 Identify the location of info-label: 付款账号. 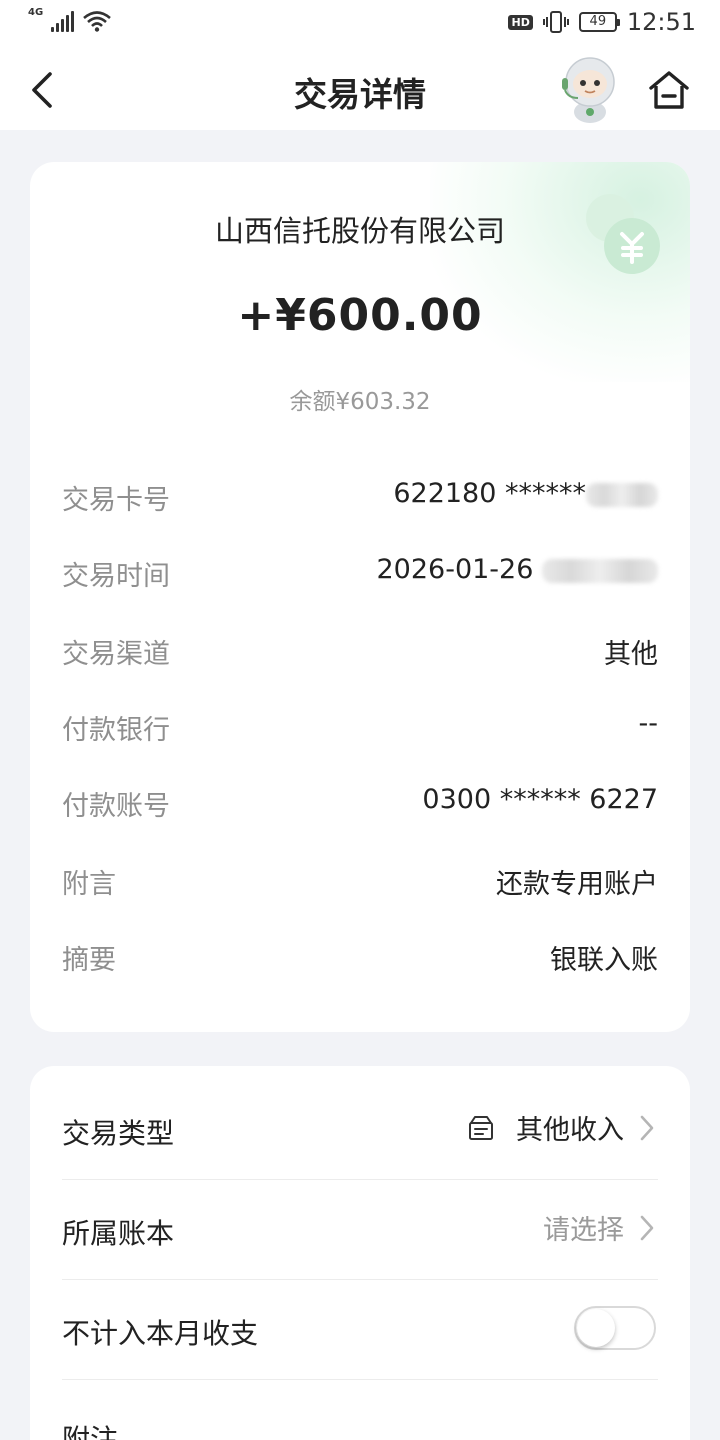
(116, 806).